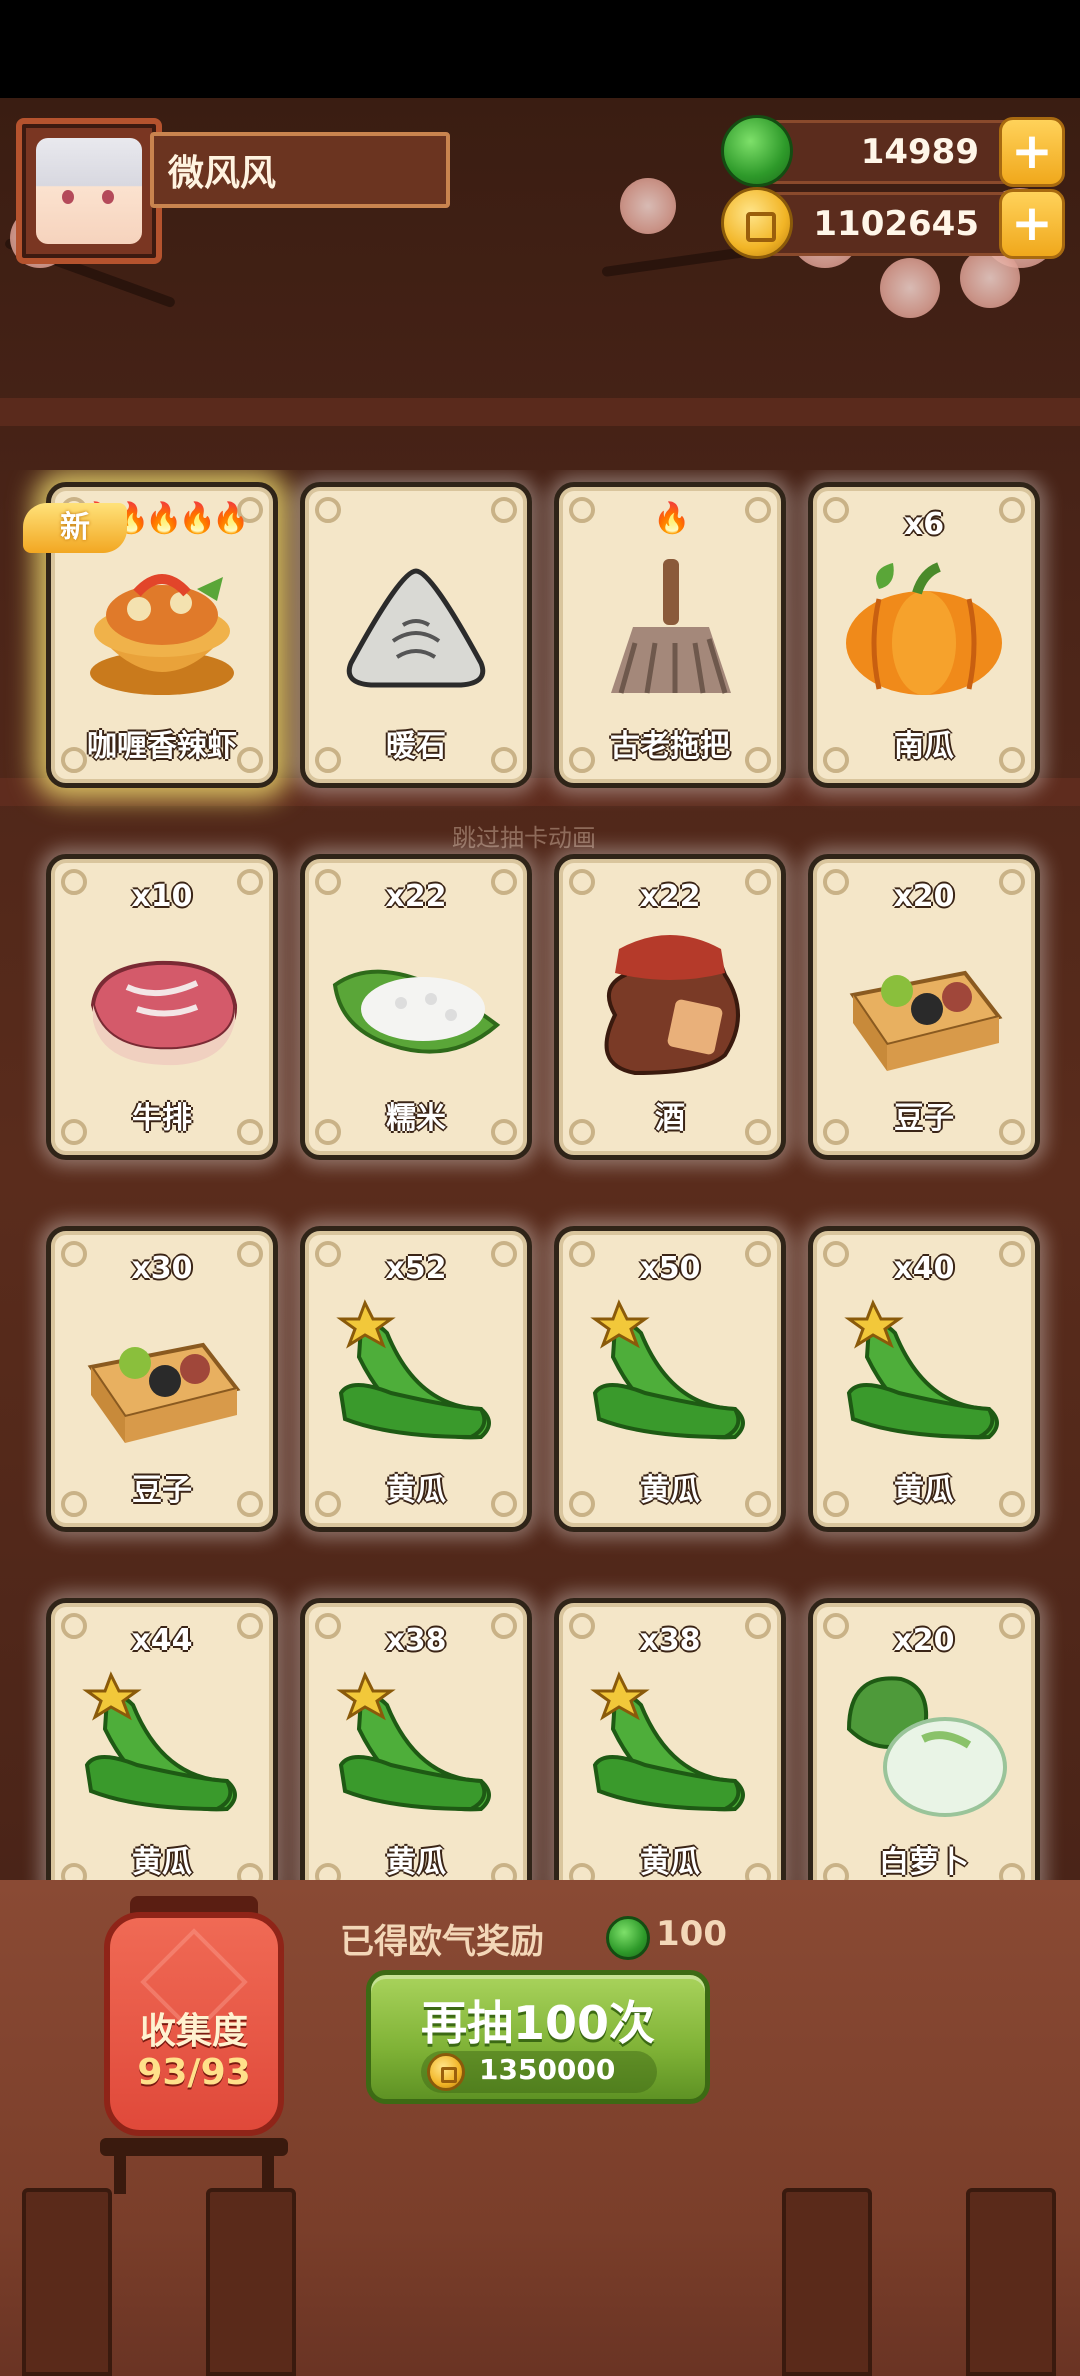 The image size is (1080, 2376). What do you see at coordinates (547, 2069) in the screenshot?
I see `draw-cost: 1350000` at bounding box center [547, 2069].